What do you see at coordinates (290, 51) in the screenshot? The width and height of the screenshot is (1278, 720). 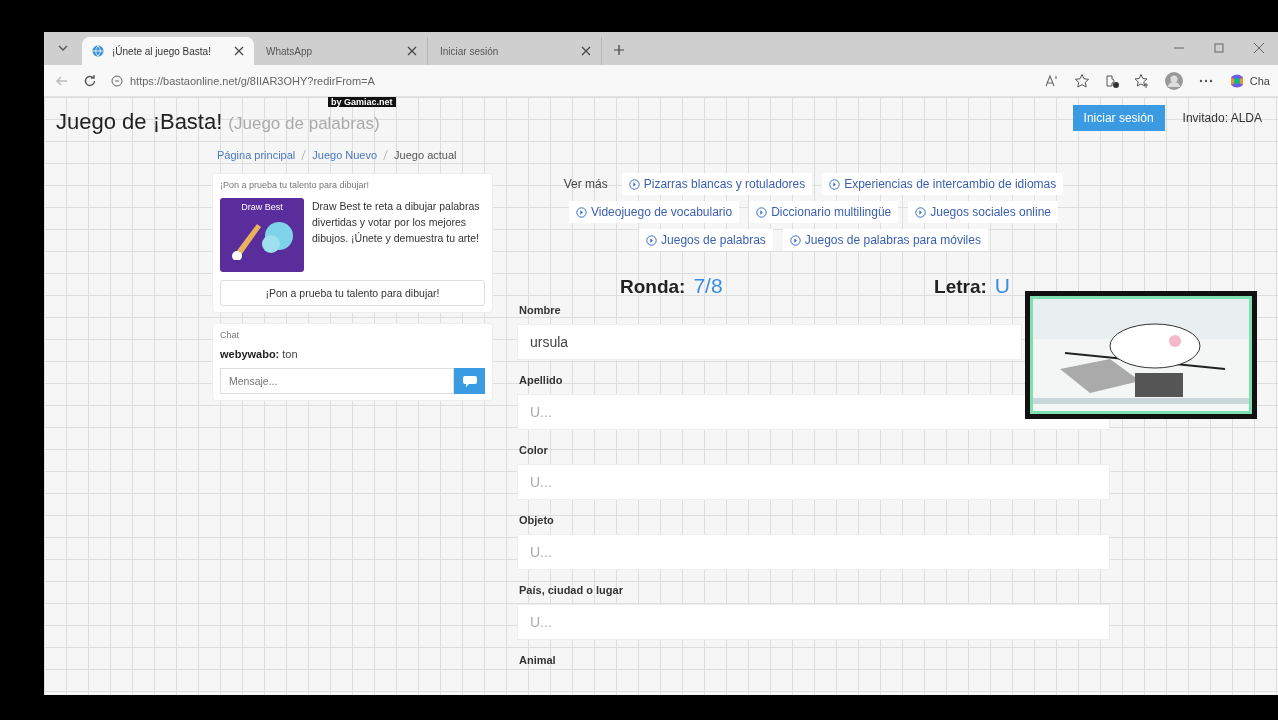 I see `tab-title: WhatsApp` at bounding box center [290, 51].